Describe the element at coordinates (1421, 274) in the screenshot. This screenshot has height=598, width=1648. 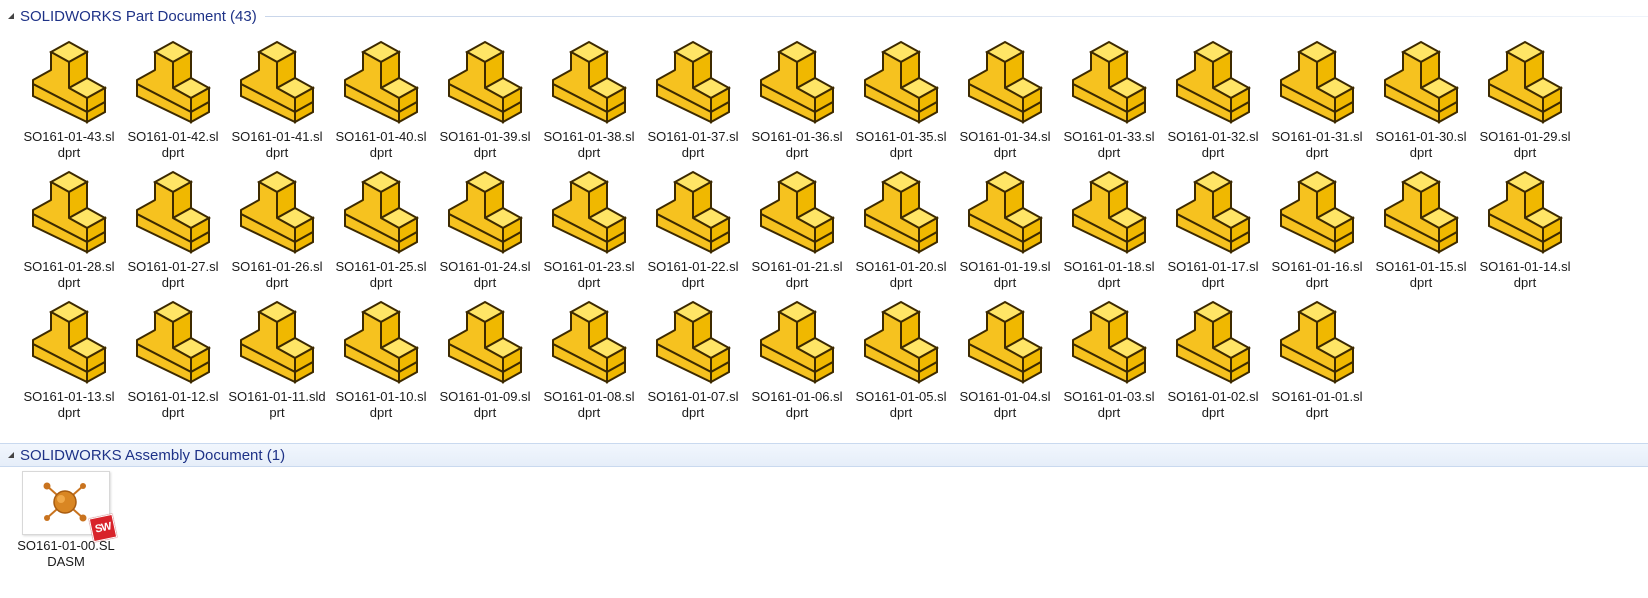
I see `file-name: SO161-01-15.sldprt` at that location.